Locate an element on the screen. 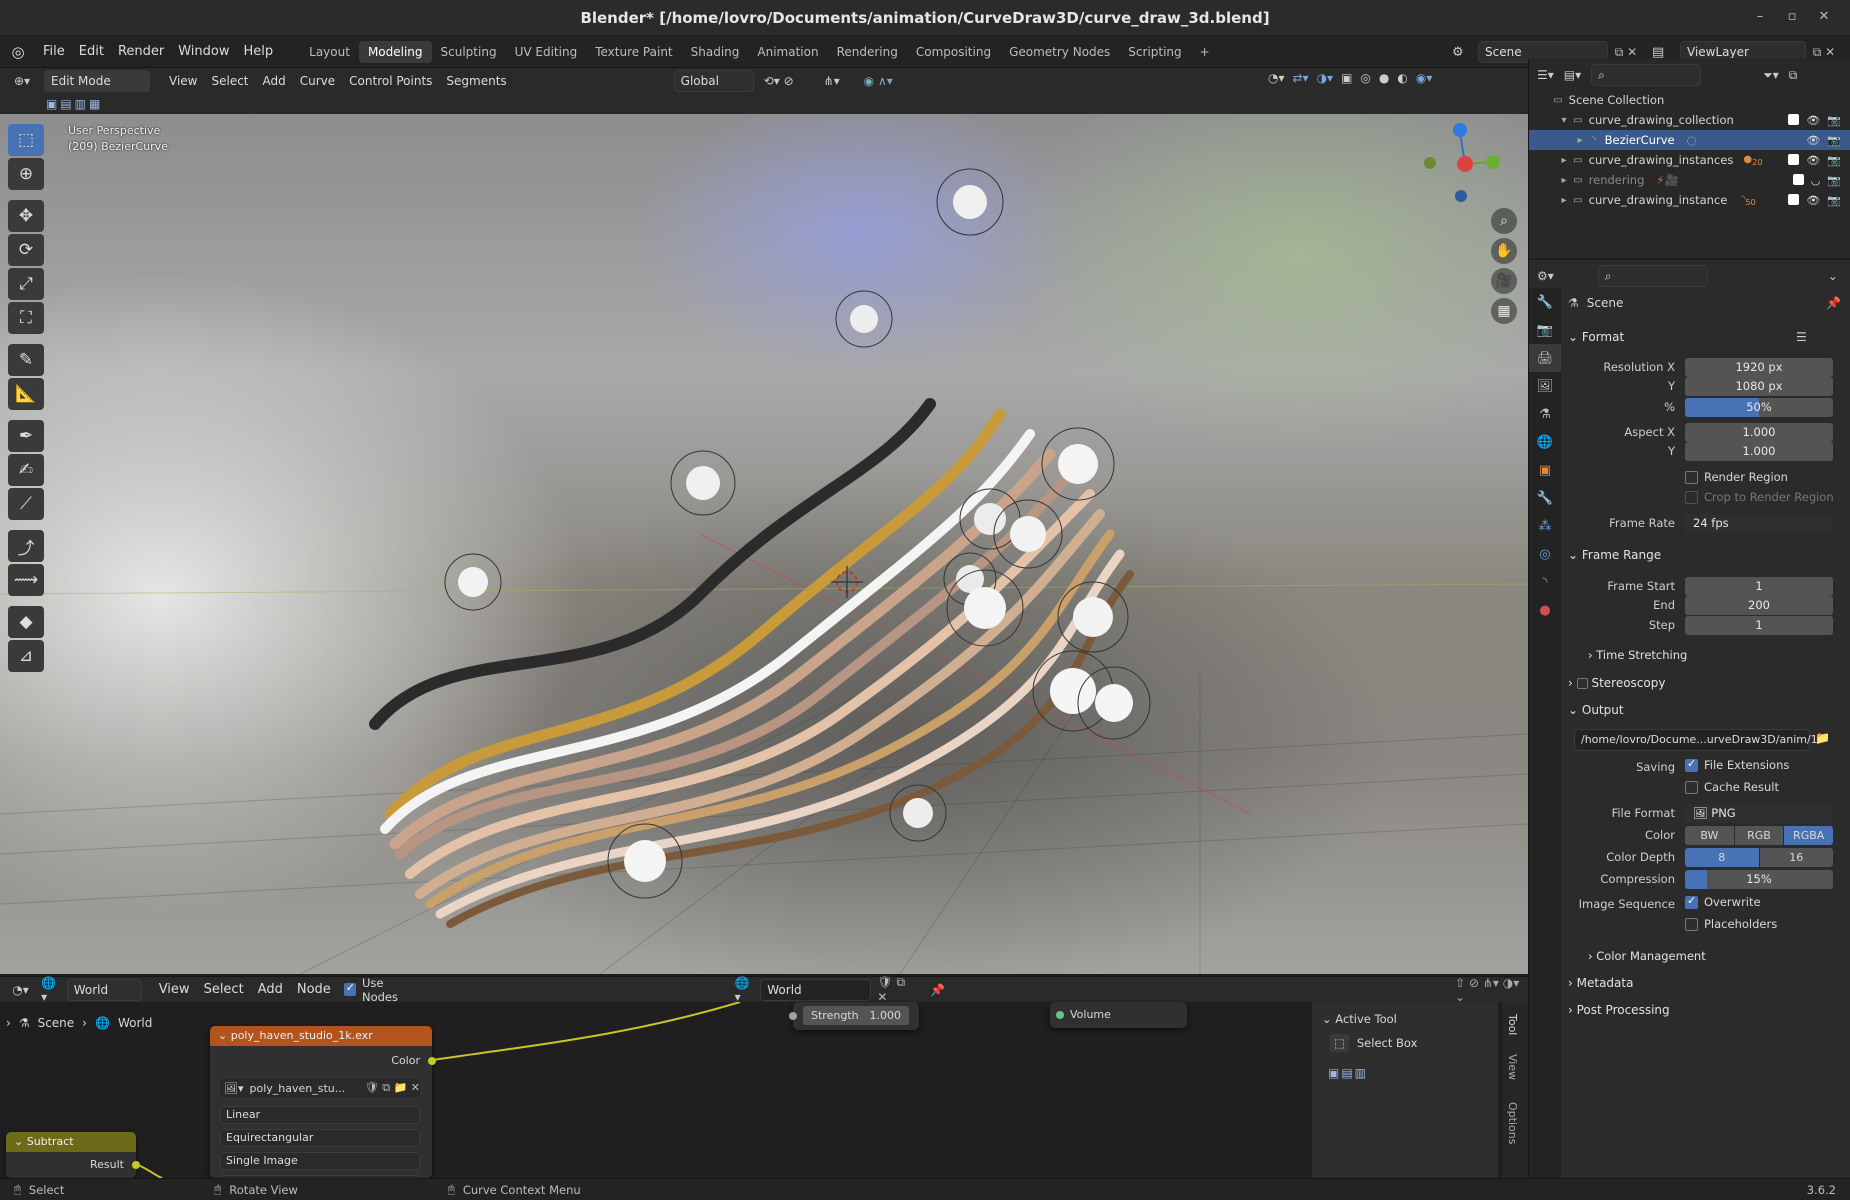 The image size is (1850, 1200). image-actions-icon: 🛡 ⧉ 📁 ✕ is located at coordinates (392, 1088).